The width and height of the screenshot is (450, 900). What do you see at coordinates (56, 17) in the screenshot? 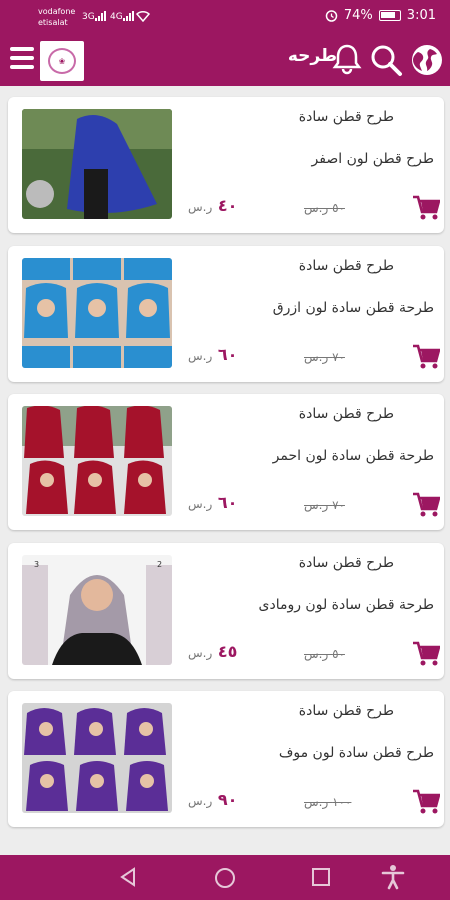
I see `carrier-names: vodafone etisalat` at bounding box center [56, 17].